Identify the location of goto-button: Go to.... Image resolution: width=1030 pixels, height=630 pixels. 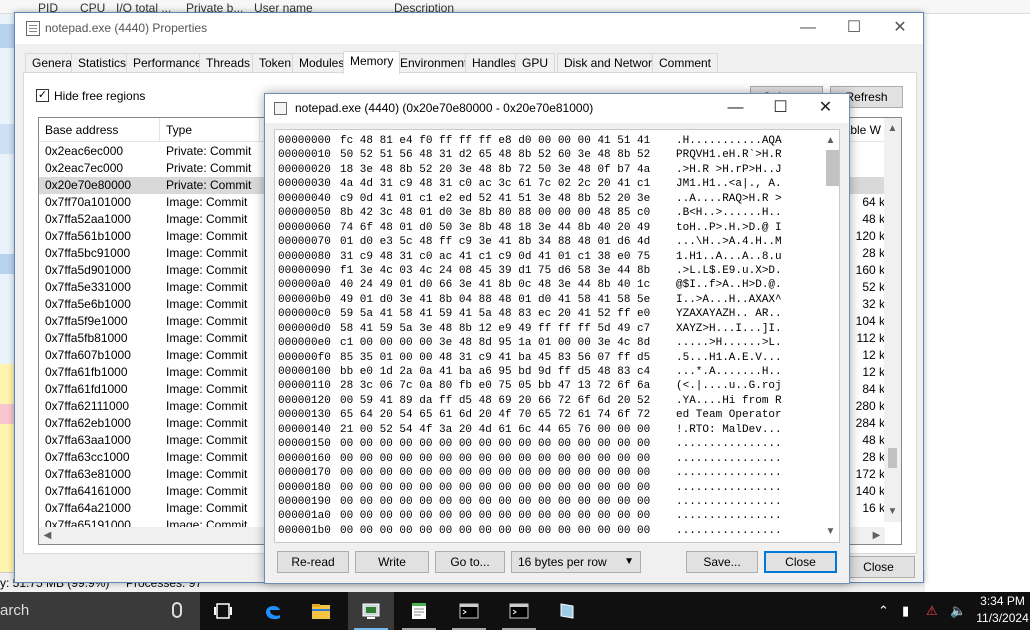
(470, 562).